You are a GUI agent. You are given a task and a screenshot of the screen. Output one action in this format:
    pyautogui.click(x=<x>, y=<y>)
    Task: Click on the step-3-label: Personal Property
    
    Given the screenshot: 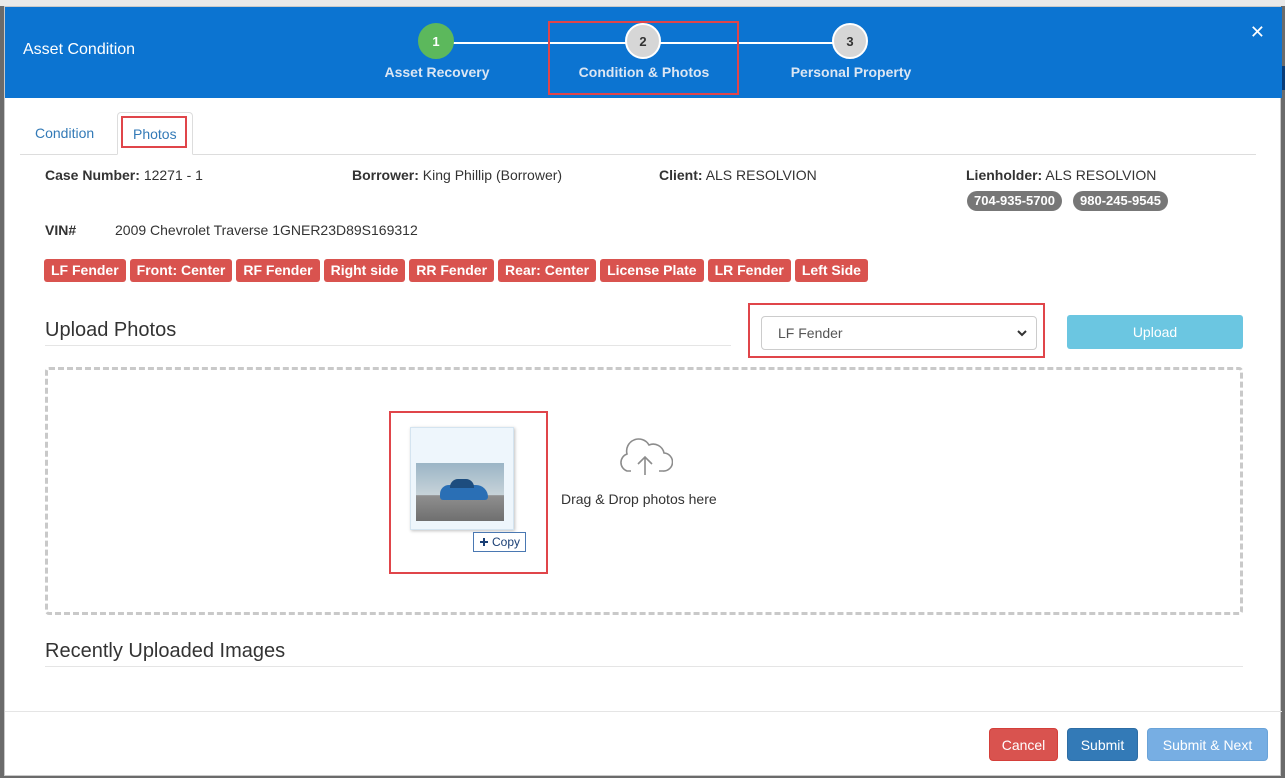 What is the action you would take?
    pyautogui.click(x=851, y=72)
    